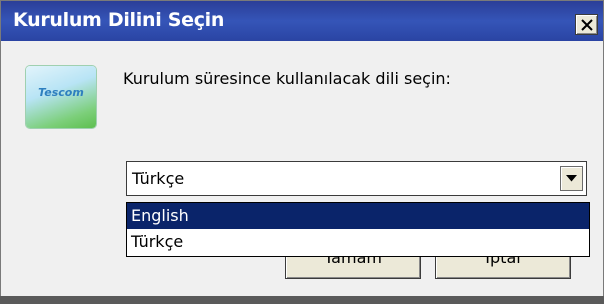  I want to click on language-select-value: Türkçe, so click(158, 178).